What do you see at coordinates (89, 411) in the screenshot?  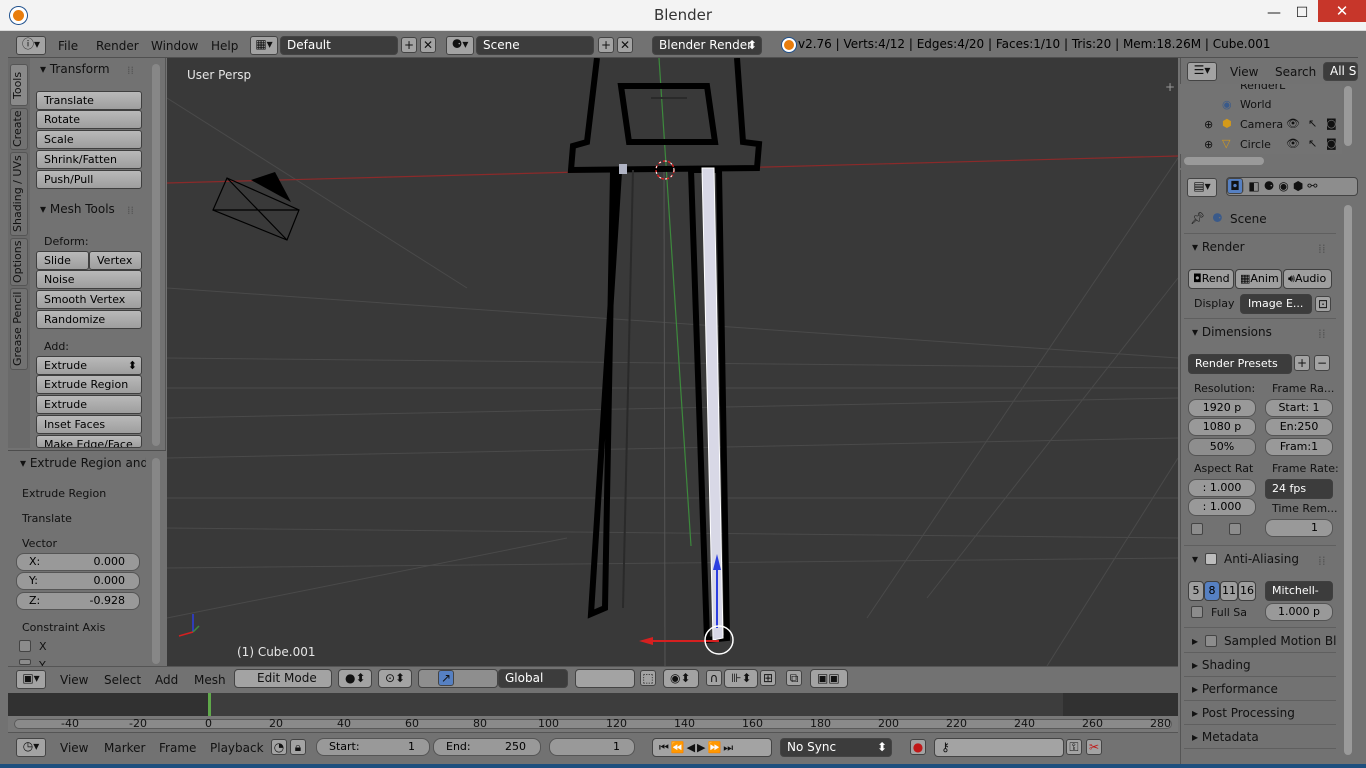 I see `extrude-individual-button: Extrude Individual` at bounding box center [89, 411].